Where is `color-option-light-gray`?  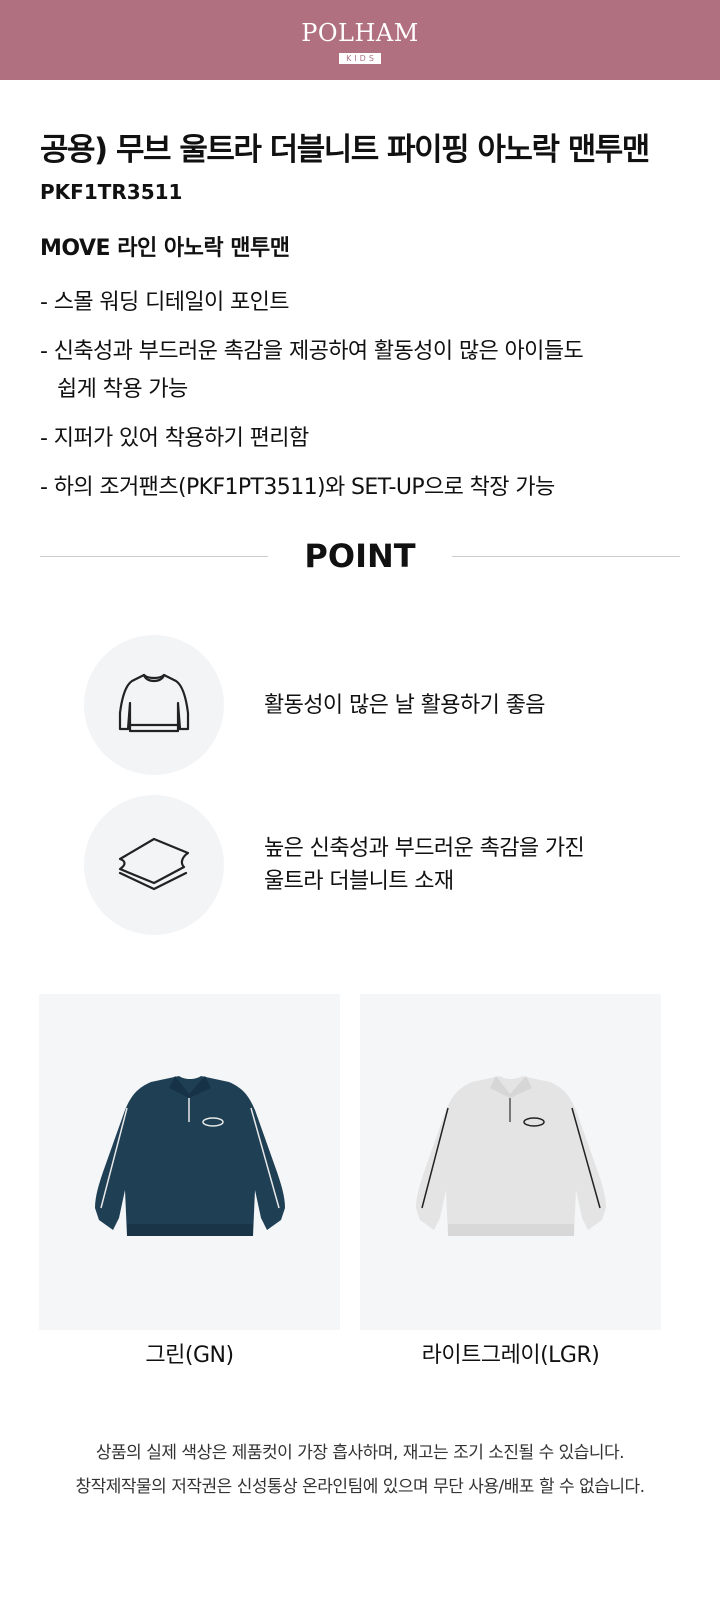
color-option-light-gray is located at coordinates (510, 1162).